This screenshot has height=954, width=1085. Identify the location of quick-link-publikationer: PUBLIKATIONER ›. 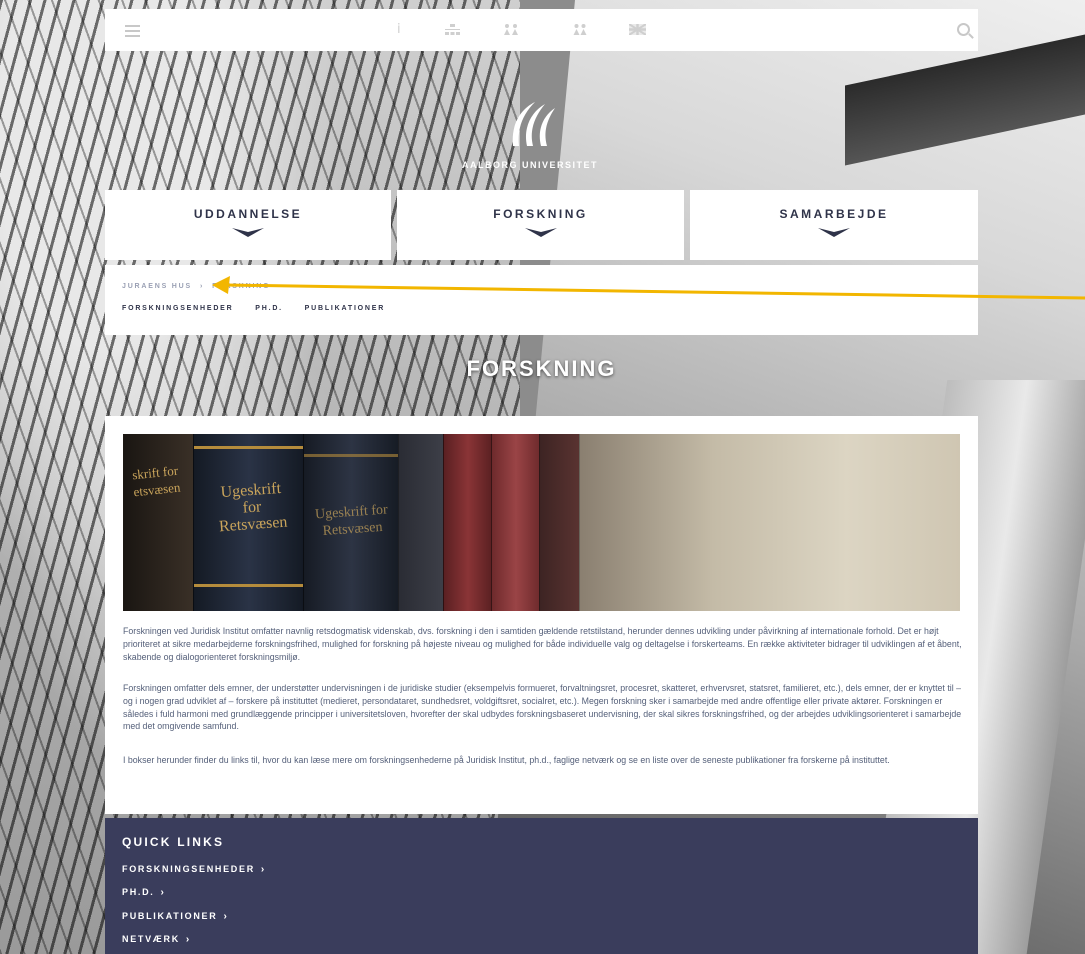
(175, 916).